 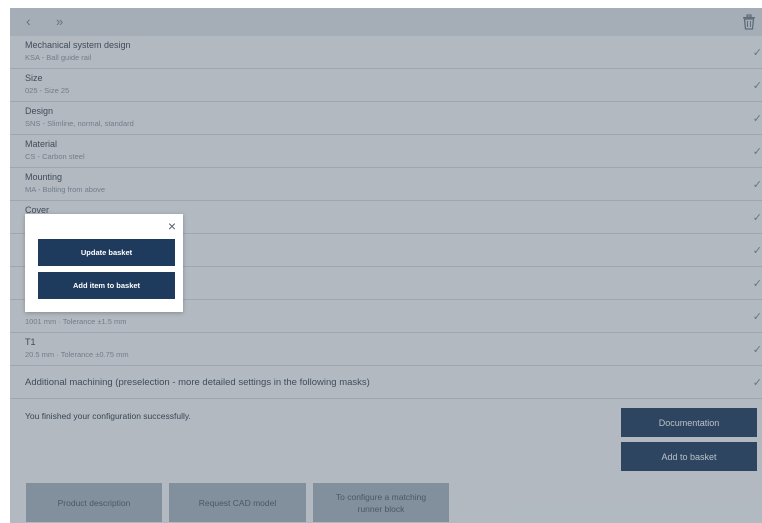 What do you see at coordinates (172, 226) in the screenshot?
I see `close-icon: ×` at bounding box center [172, 226].